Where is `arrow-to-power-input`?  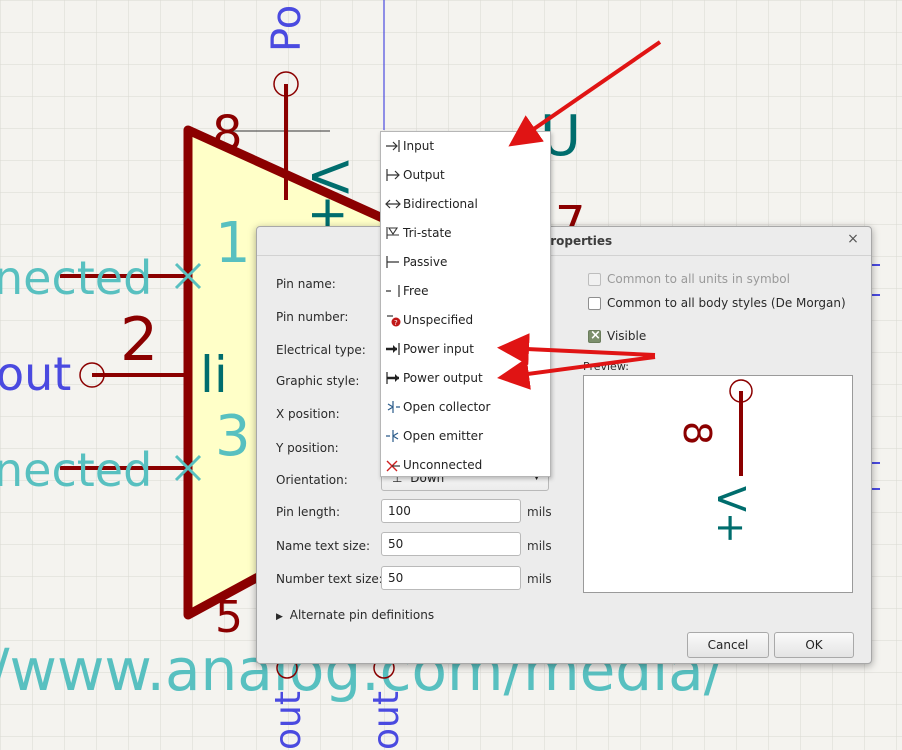 arrow-to-power-input is located at coordinates (576, 349).